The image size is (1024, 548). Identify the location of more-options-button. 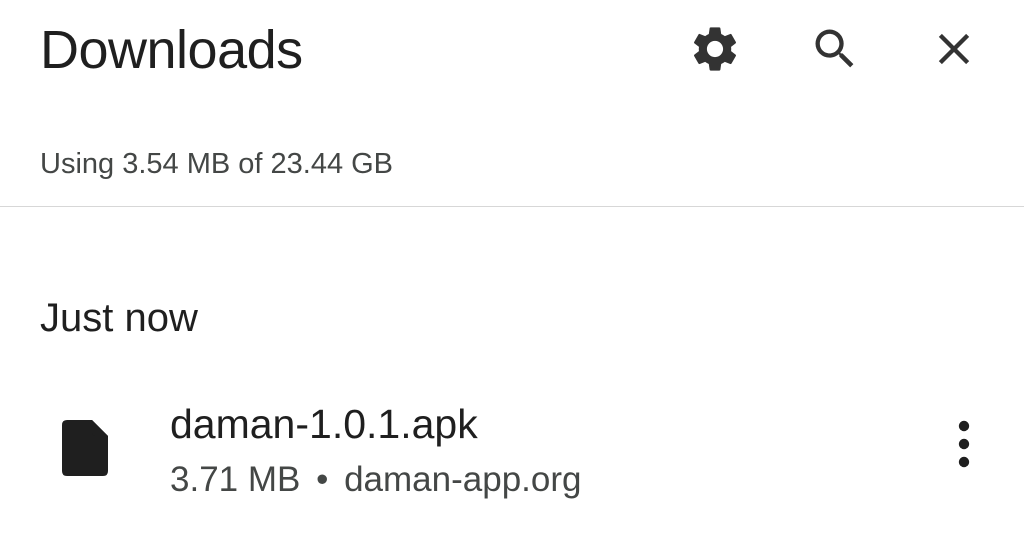
(964, 444).